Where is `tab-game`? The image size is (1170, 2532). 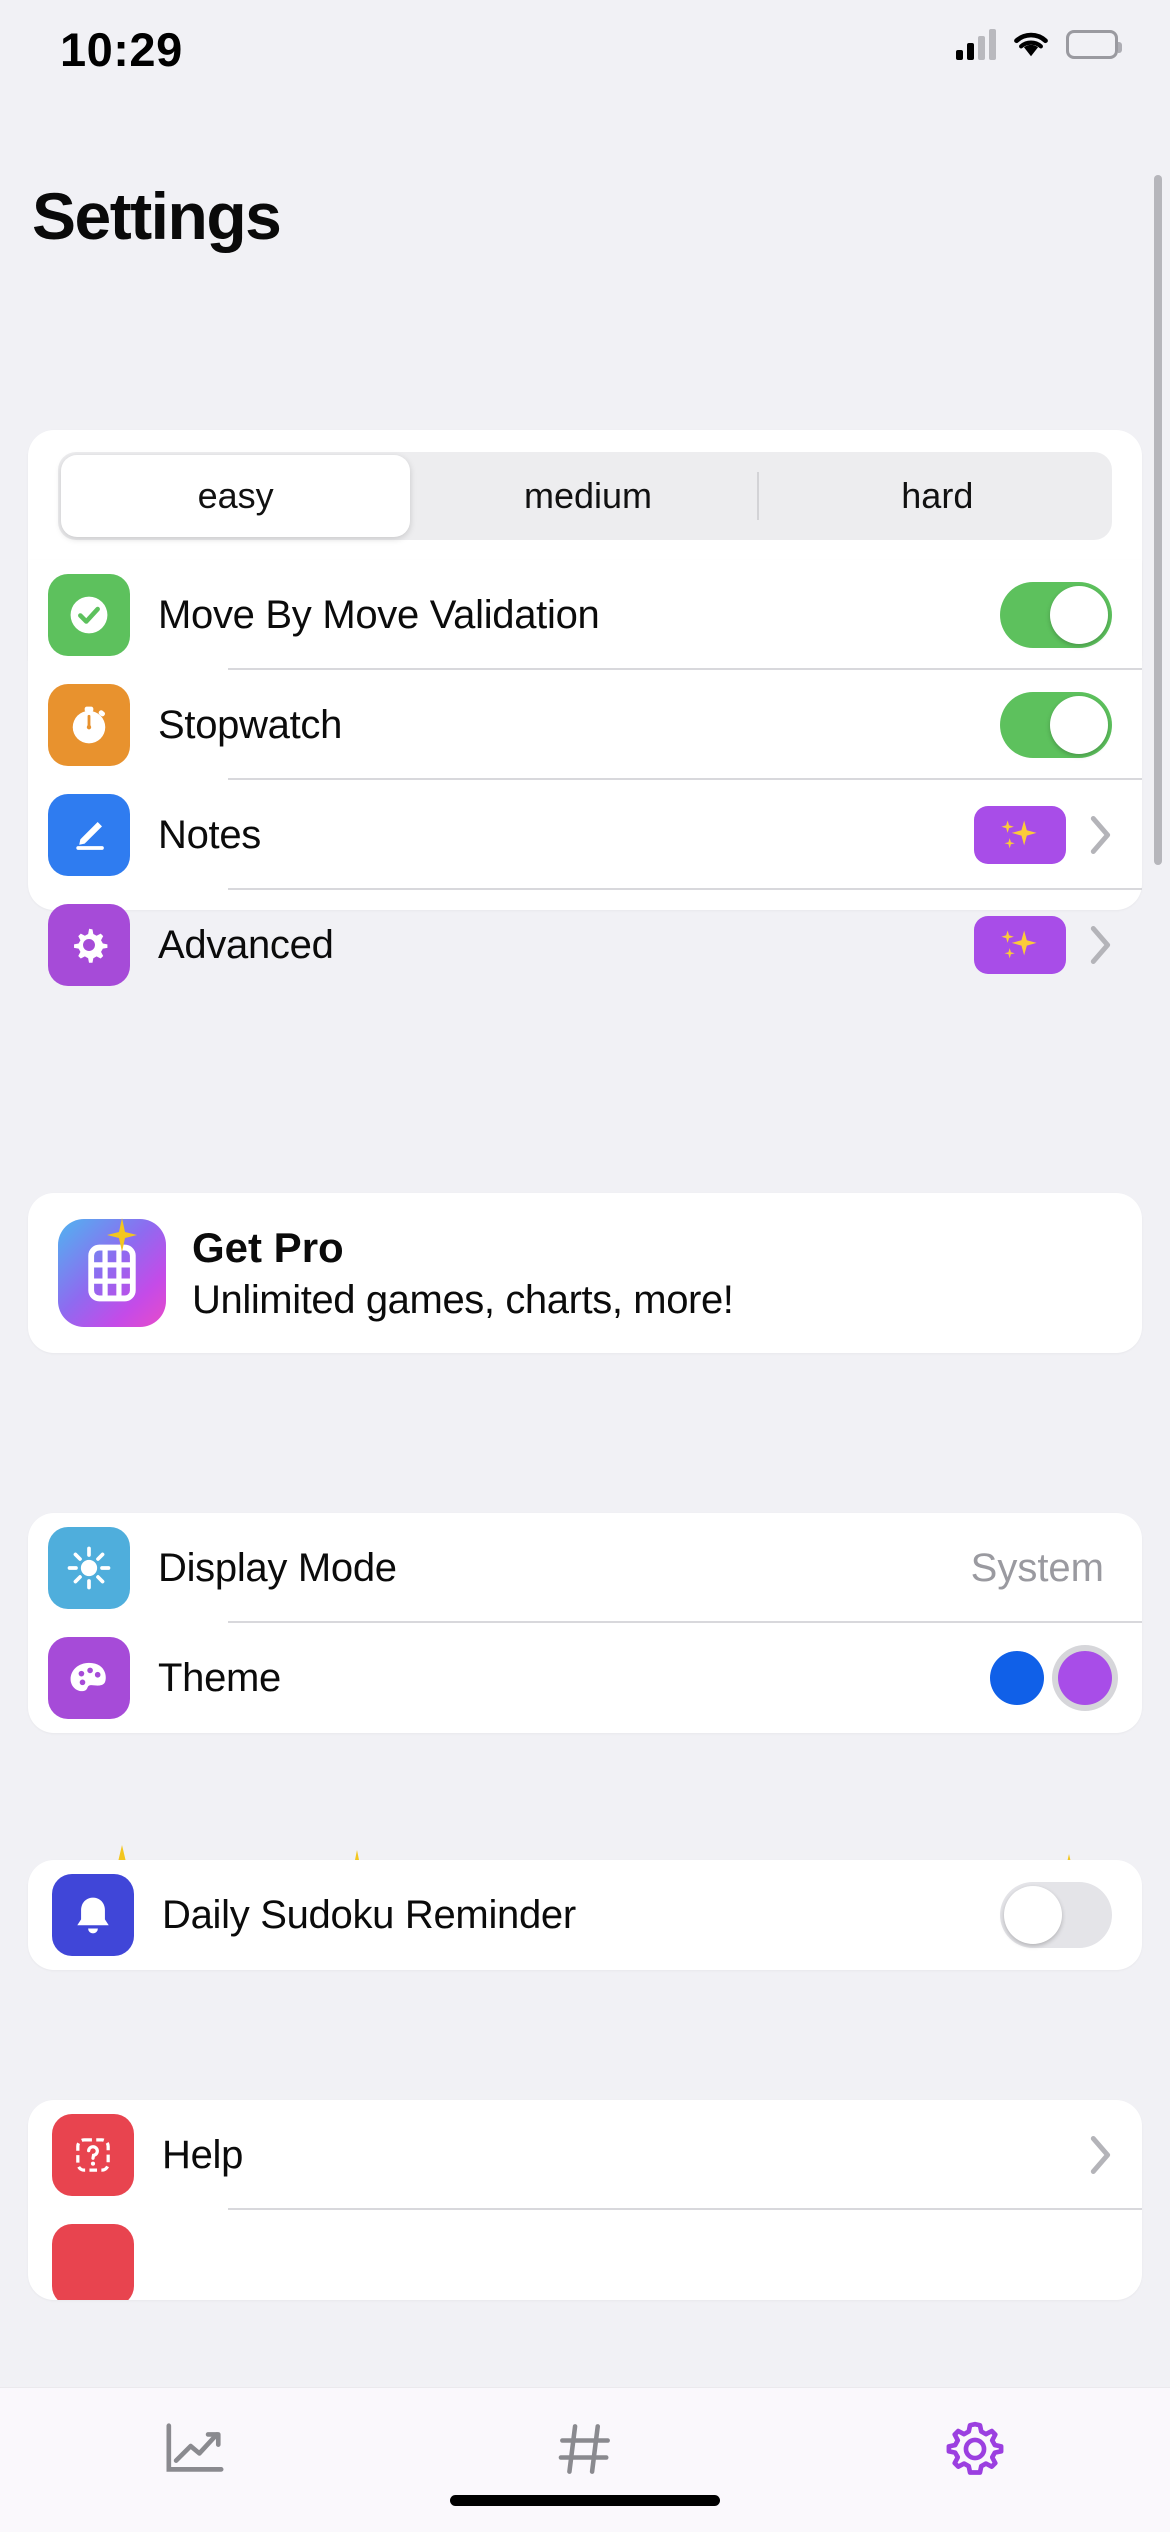
tab-game is located at coordinates (585, 2449).